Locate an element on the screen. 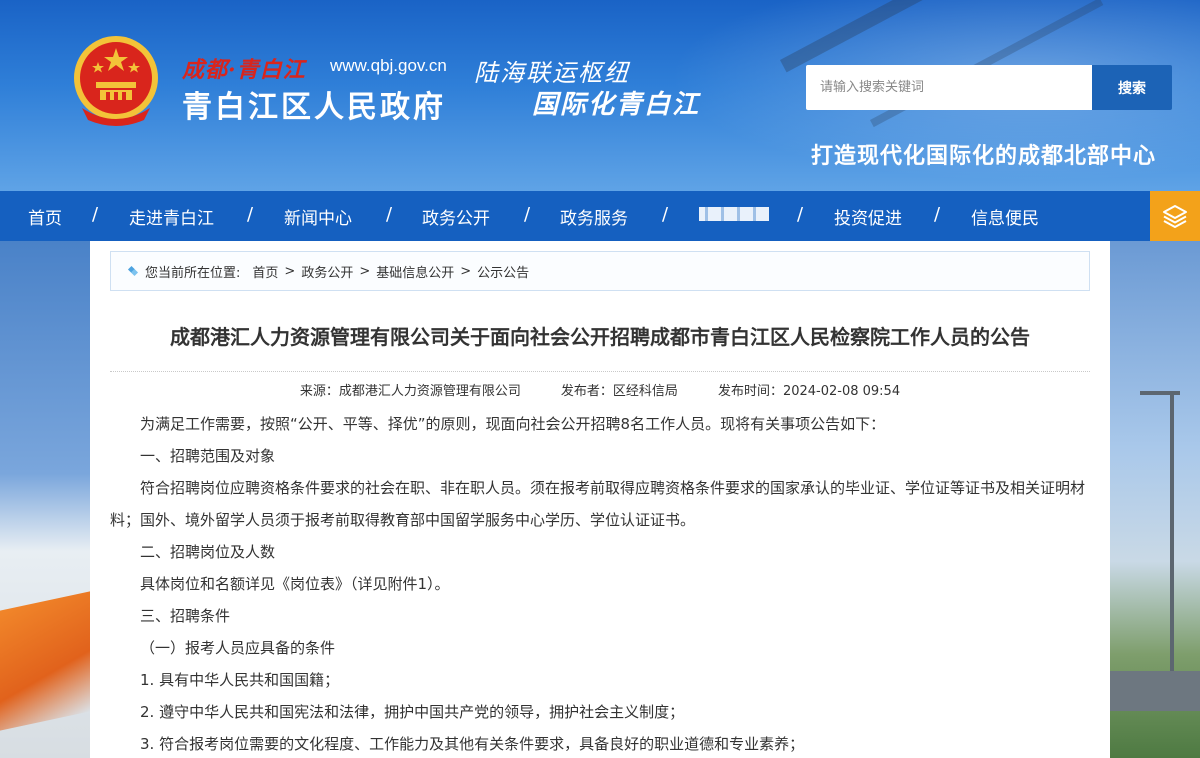  search-input is located at coordinates (949, 87).